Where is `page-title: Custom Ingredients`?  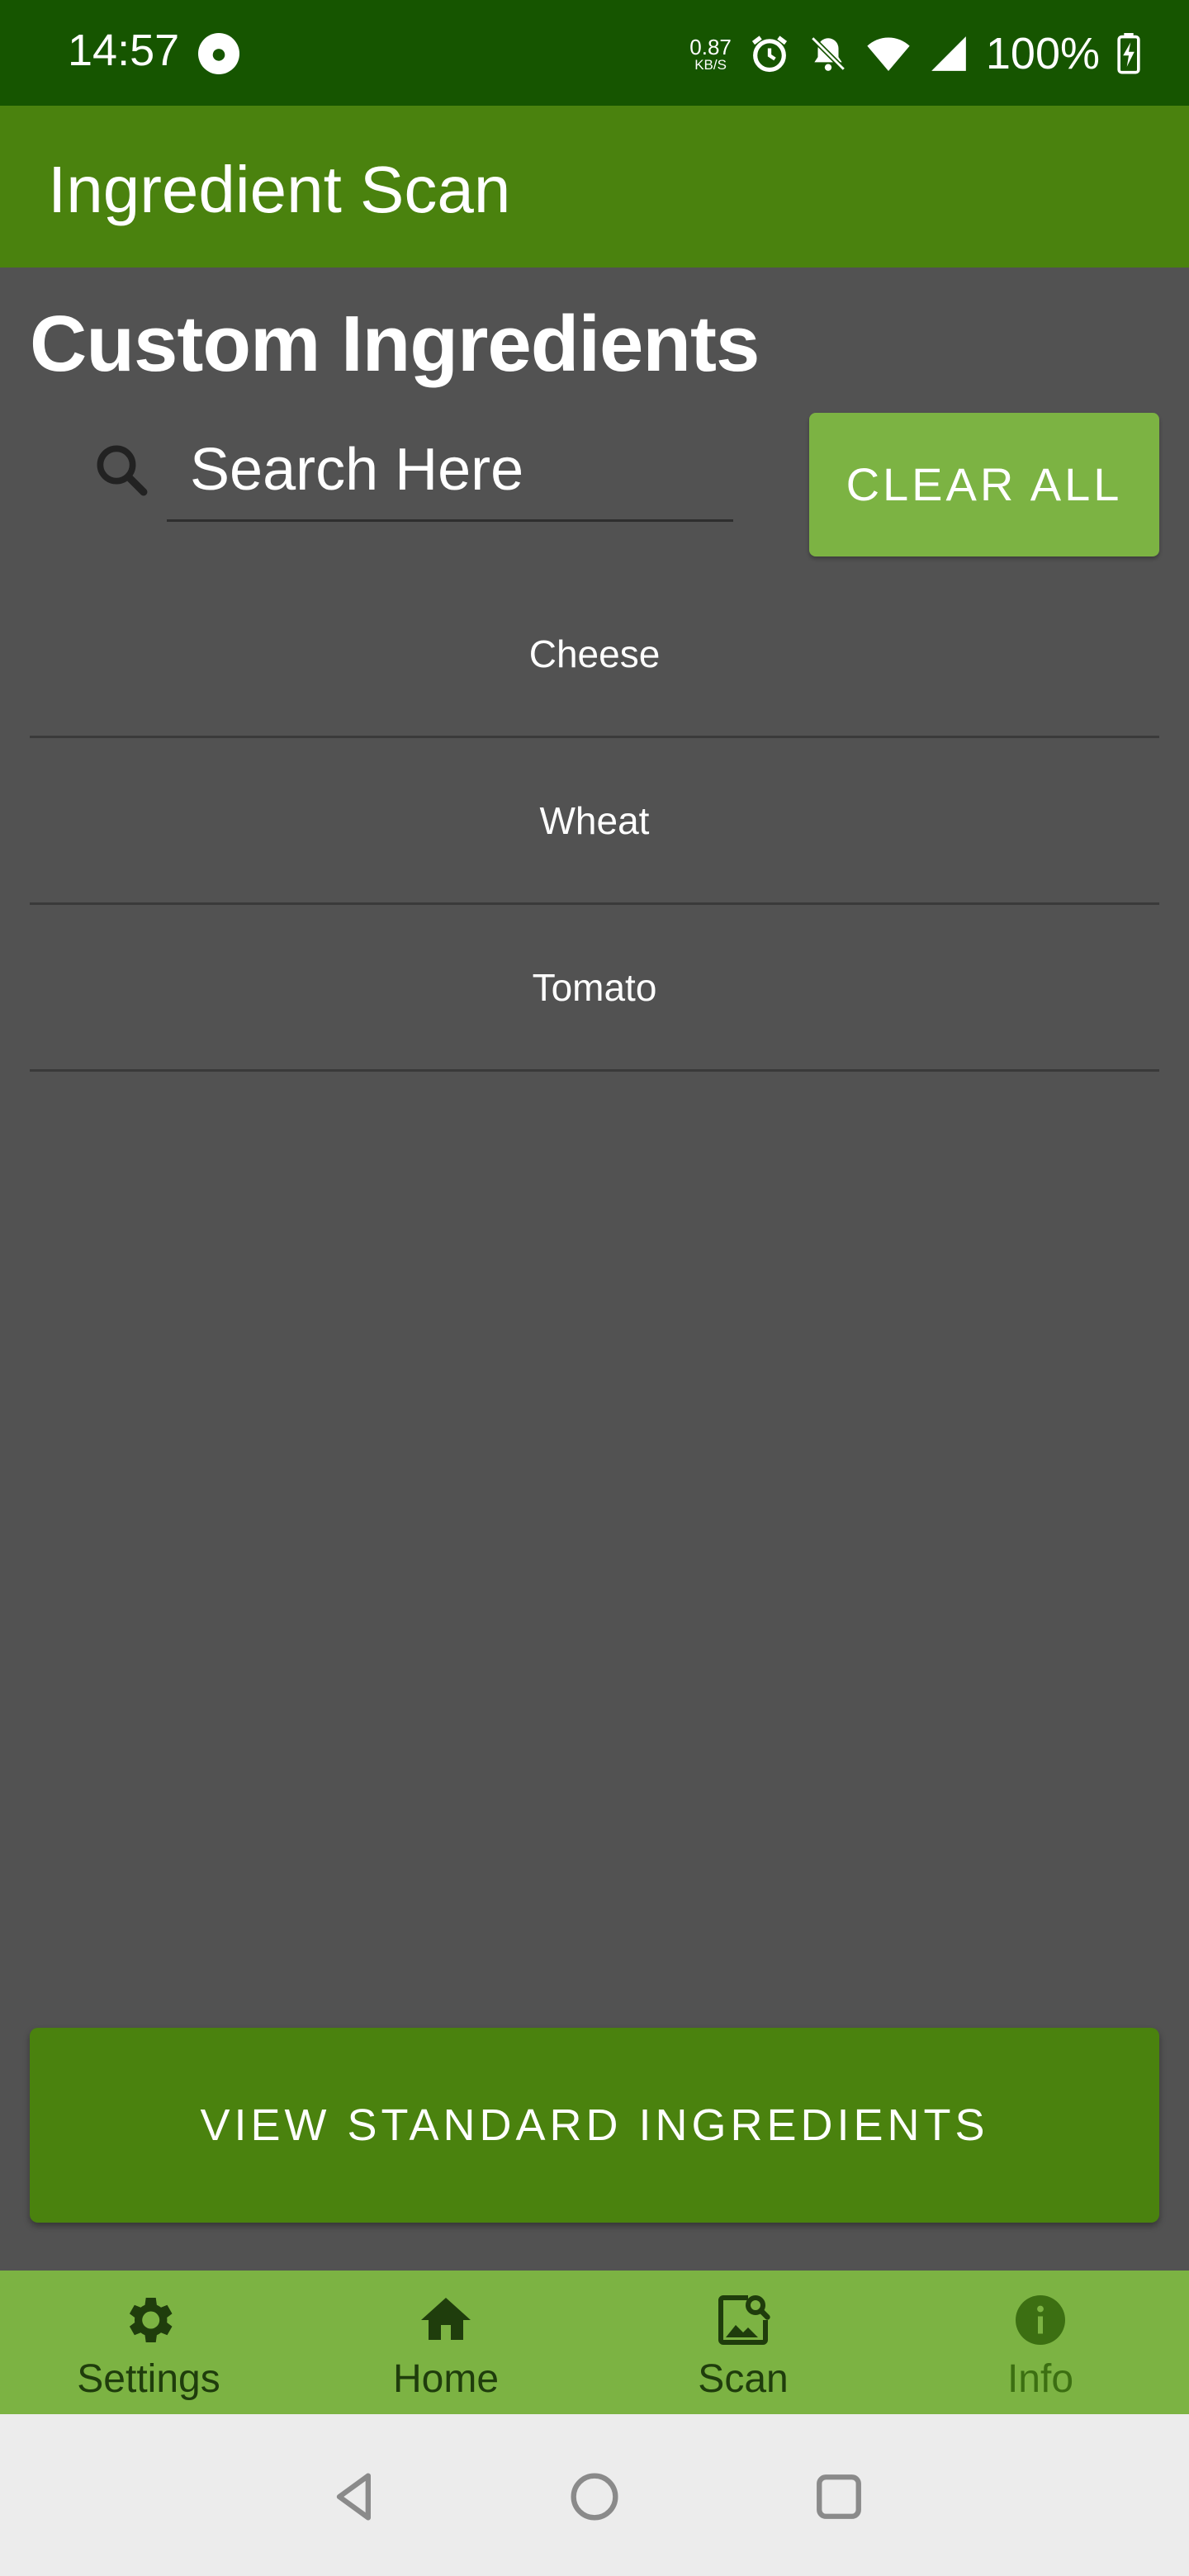 page-title: Custom Ingredients is located at coordinates (395, 344).